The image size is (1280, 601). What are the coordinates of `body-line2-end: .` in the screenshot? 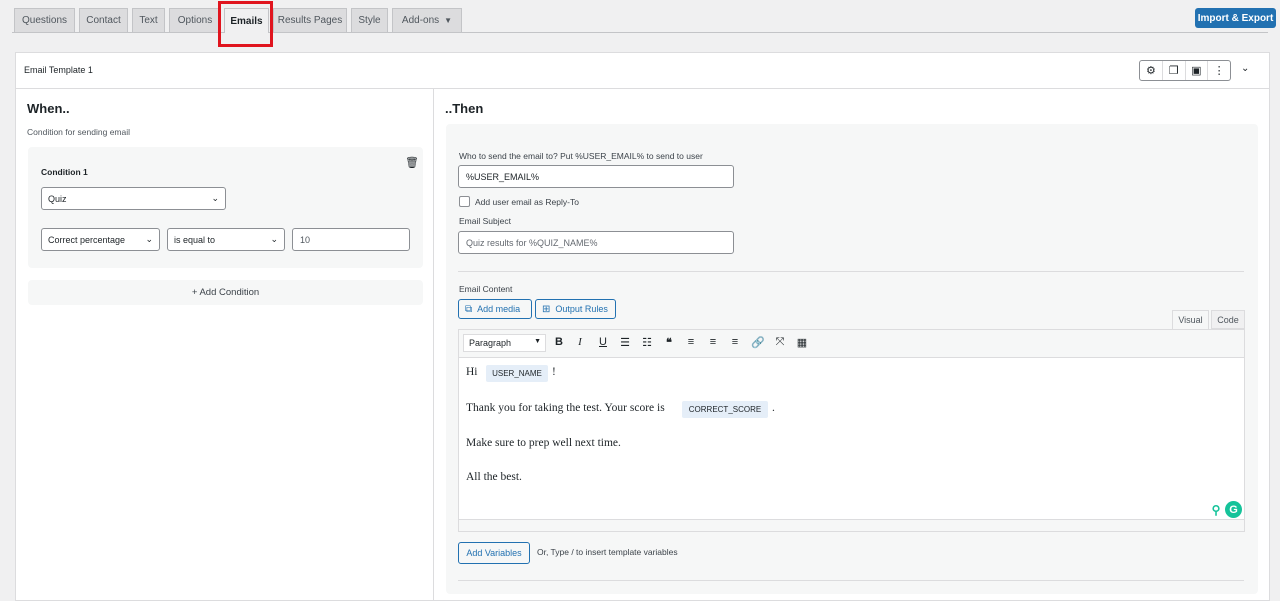 It's located at (773, 408).